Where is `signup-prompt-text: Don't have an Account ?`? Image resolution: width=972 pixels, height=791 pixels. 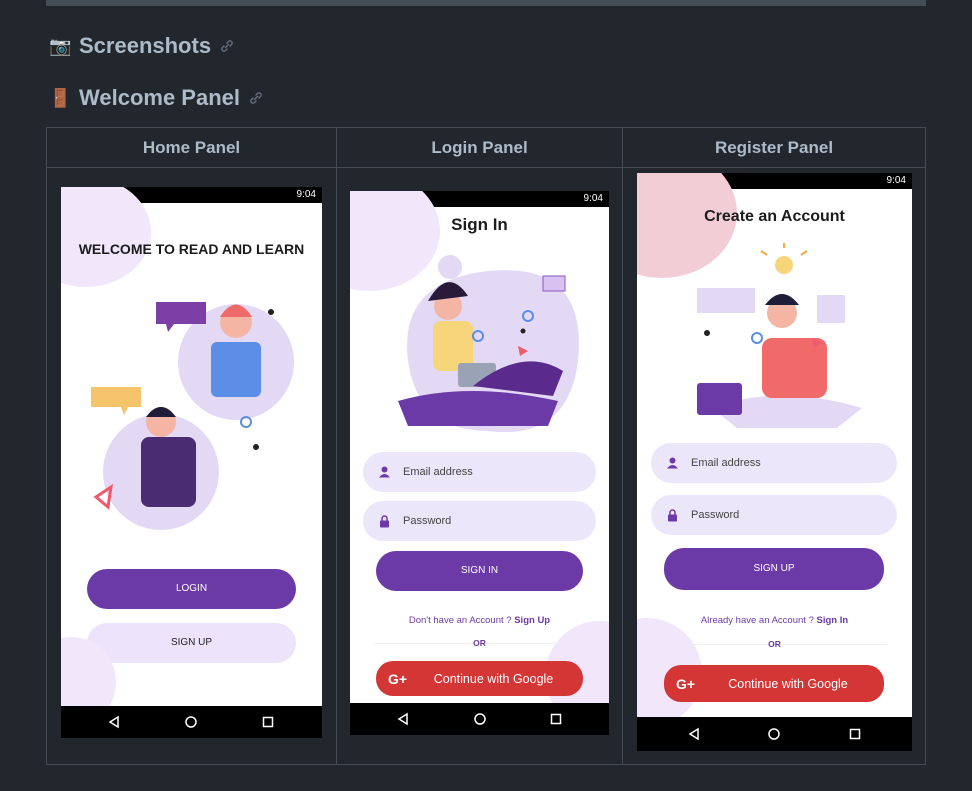
signup-prompt-text: Don't have an Account ? is located at coordinates (461, 620).